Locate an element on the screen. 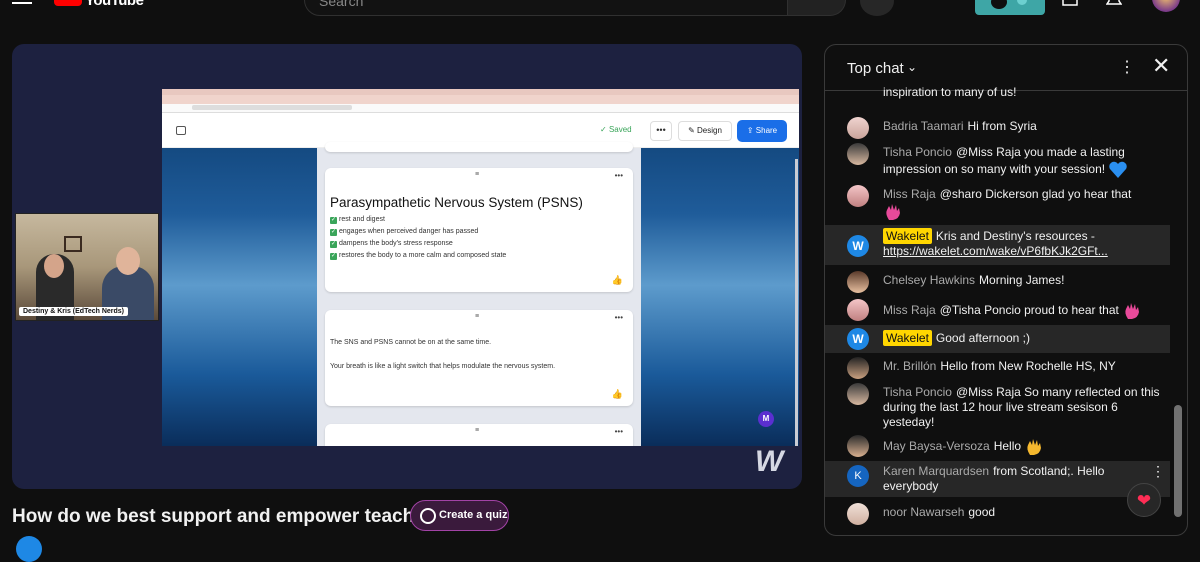 The width and height of the screenshot is (1200, 562). webcam-label: Destiny & Kris (EdTech Nerds) is located at coordinates (74, 311).